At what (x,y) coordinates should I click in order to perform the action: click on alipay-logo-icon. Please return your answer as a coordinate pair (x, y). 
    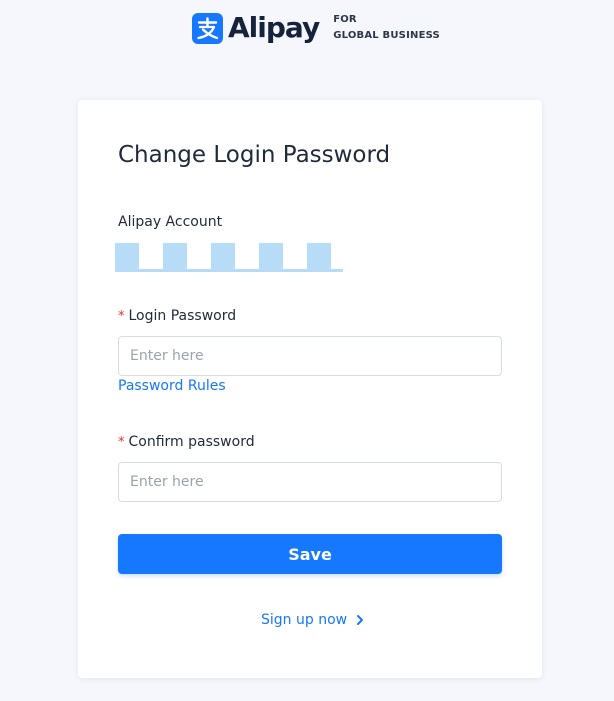
    Looking at the image, I should click on (207, 28).